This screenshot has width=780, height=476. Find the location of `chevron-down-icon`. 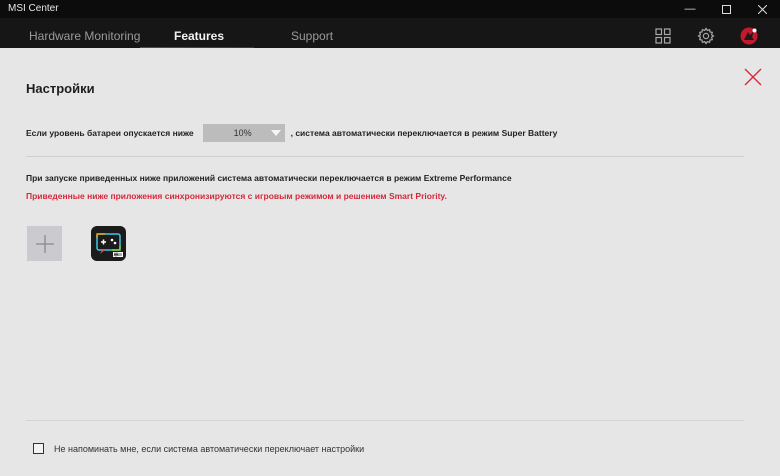

chevron-down-icon is located at coordinates (275, 133).